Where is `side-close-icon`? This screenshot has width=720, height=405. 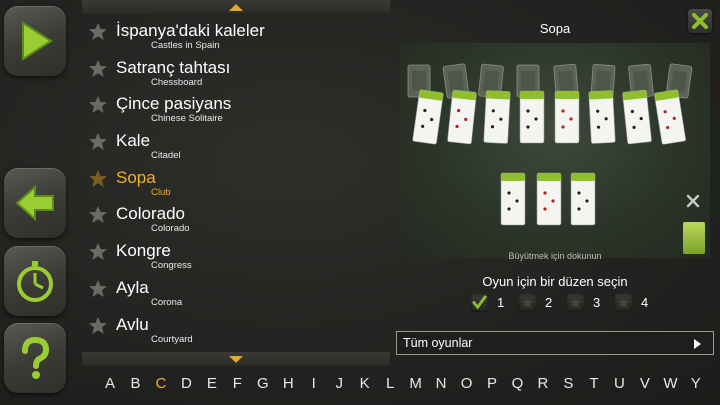 side-close-icon is located at coordinates (693, 201).